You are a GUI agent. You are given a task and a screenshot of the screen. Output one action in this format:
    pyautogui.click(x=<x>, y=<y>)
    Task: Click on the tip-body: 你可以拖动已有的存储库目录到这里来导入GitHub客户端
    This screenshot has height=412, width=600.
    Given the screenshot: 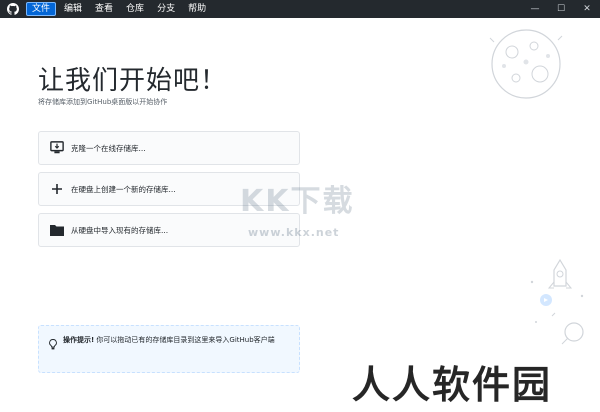 What is the action you would take?
    pyautogui.click(x=184, y=340)
    